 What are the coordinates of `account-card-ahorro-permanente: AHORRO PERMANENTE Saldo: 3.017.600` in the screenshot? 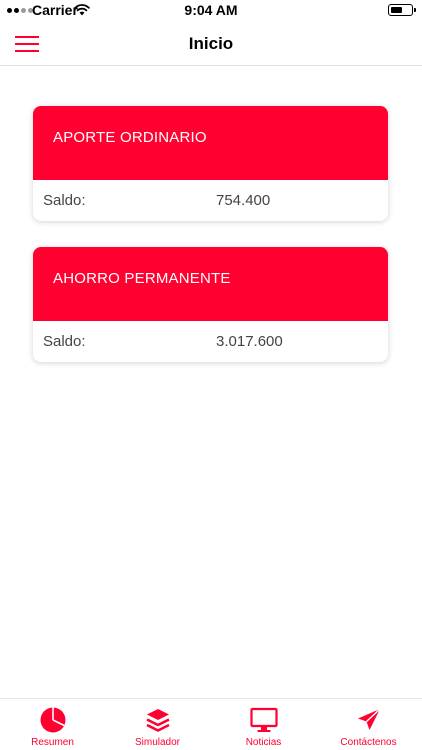 It's located at (210, 304).